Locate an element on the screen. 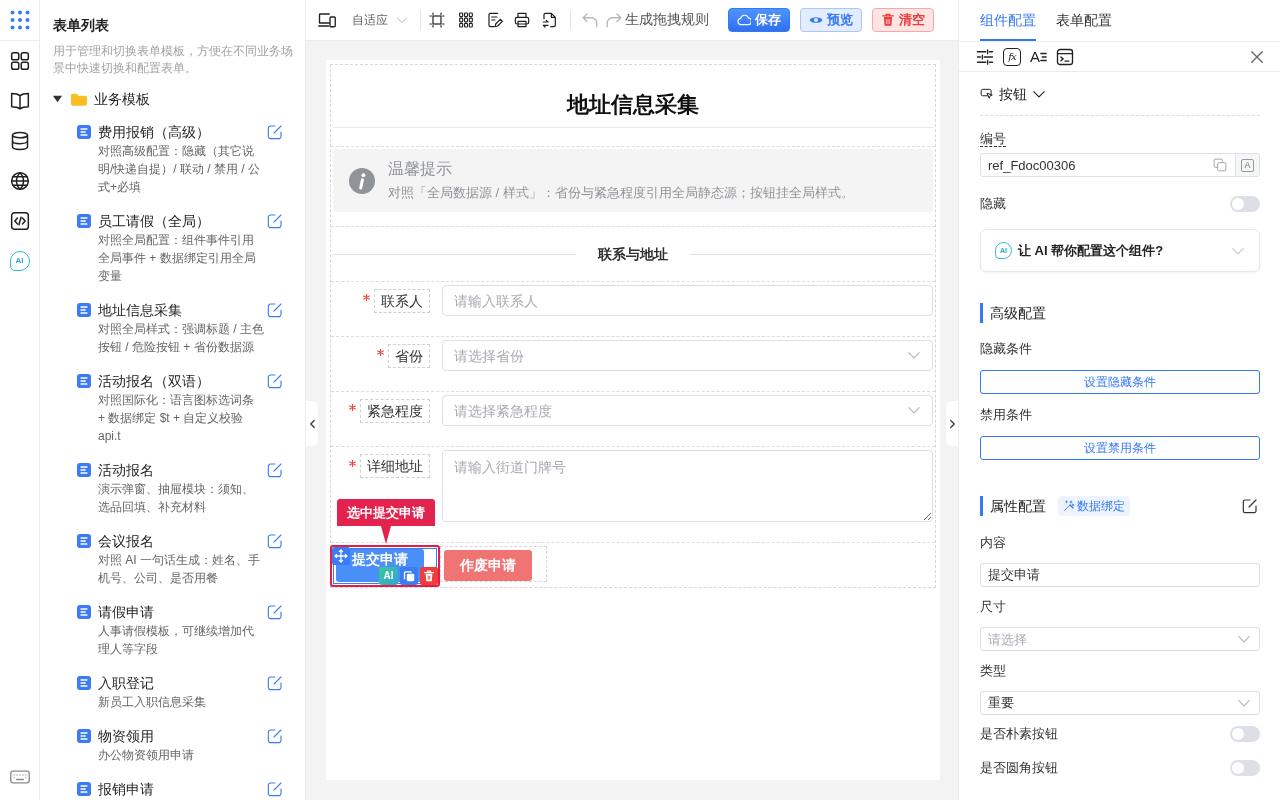 Image resolution: width=1280 pixels, height=800 pixels. divider-label: 联系与地址 is located at coordinates (633, 254).